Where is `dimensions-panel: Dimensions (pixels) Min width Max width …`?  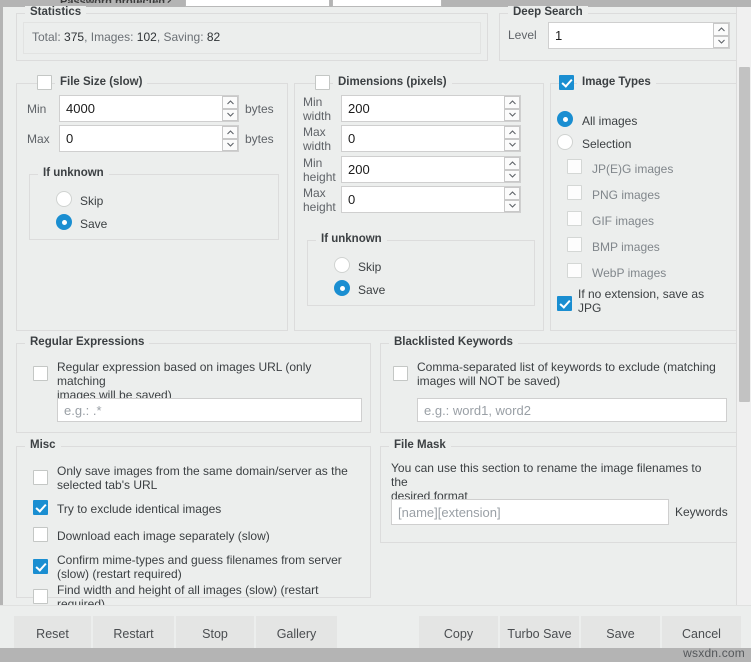 dimensions-panel: Dimensions (pixels) Min width Max width … is located at coordinates (419, 203).